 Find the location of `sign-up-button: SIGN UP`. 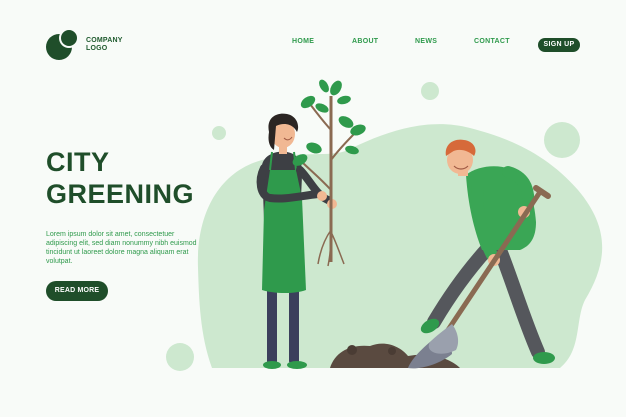

sign-up-button: SIGN UP is located at coordinates (559, 45).